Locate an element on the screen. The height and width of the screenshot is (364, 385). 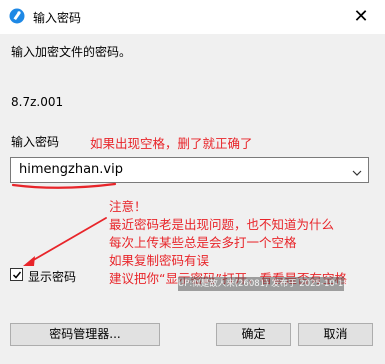
annotation-note-line: 如果复制密码有误 is located at coordinates (159, 260).